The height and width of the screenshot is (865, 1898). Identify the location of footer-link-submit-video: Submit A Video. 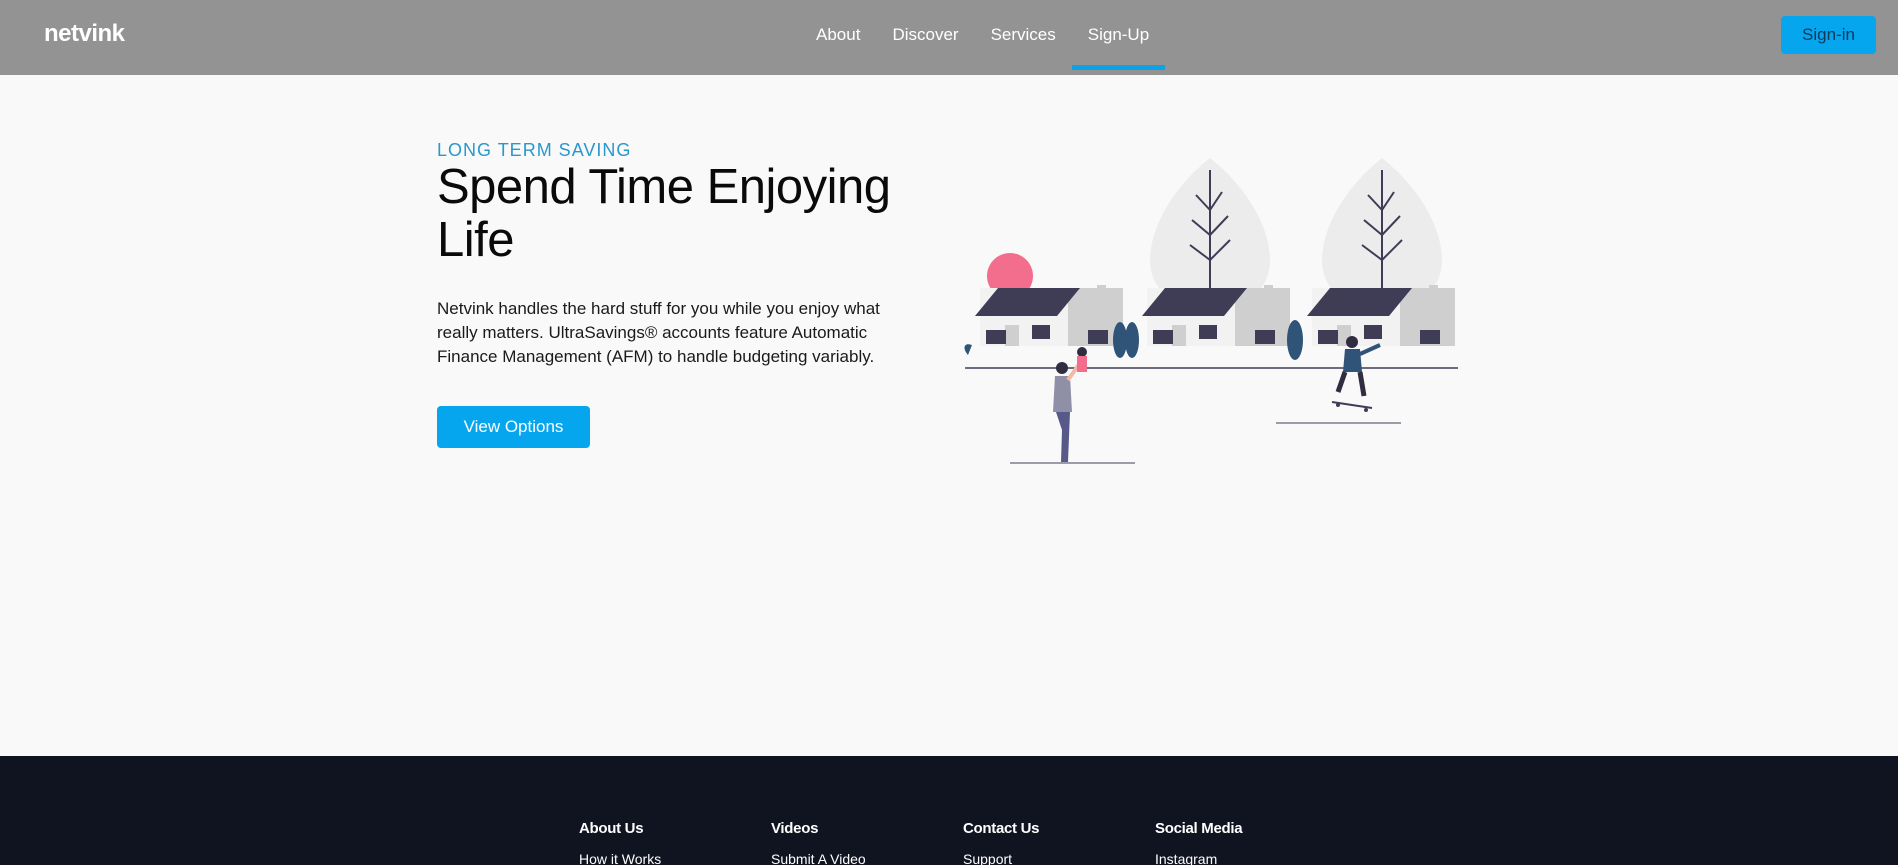
(867, 858).